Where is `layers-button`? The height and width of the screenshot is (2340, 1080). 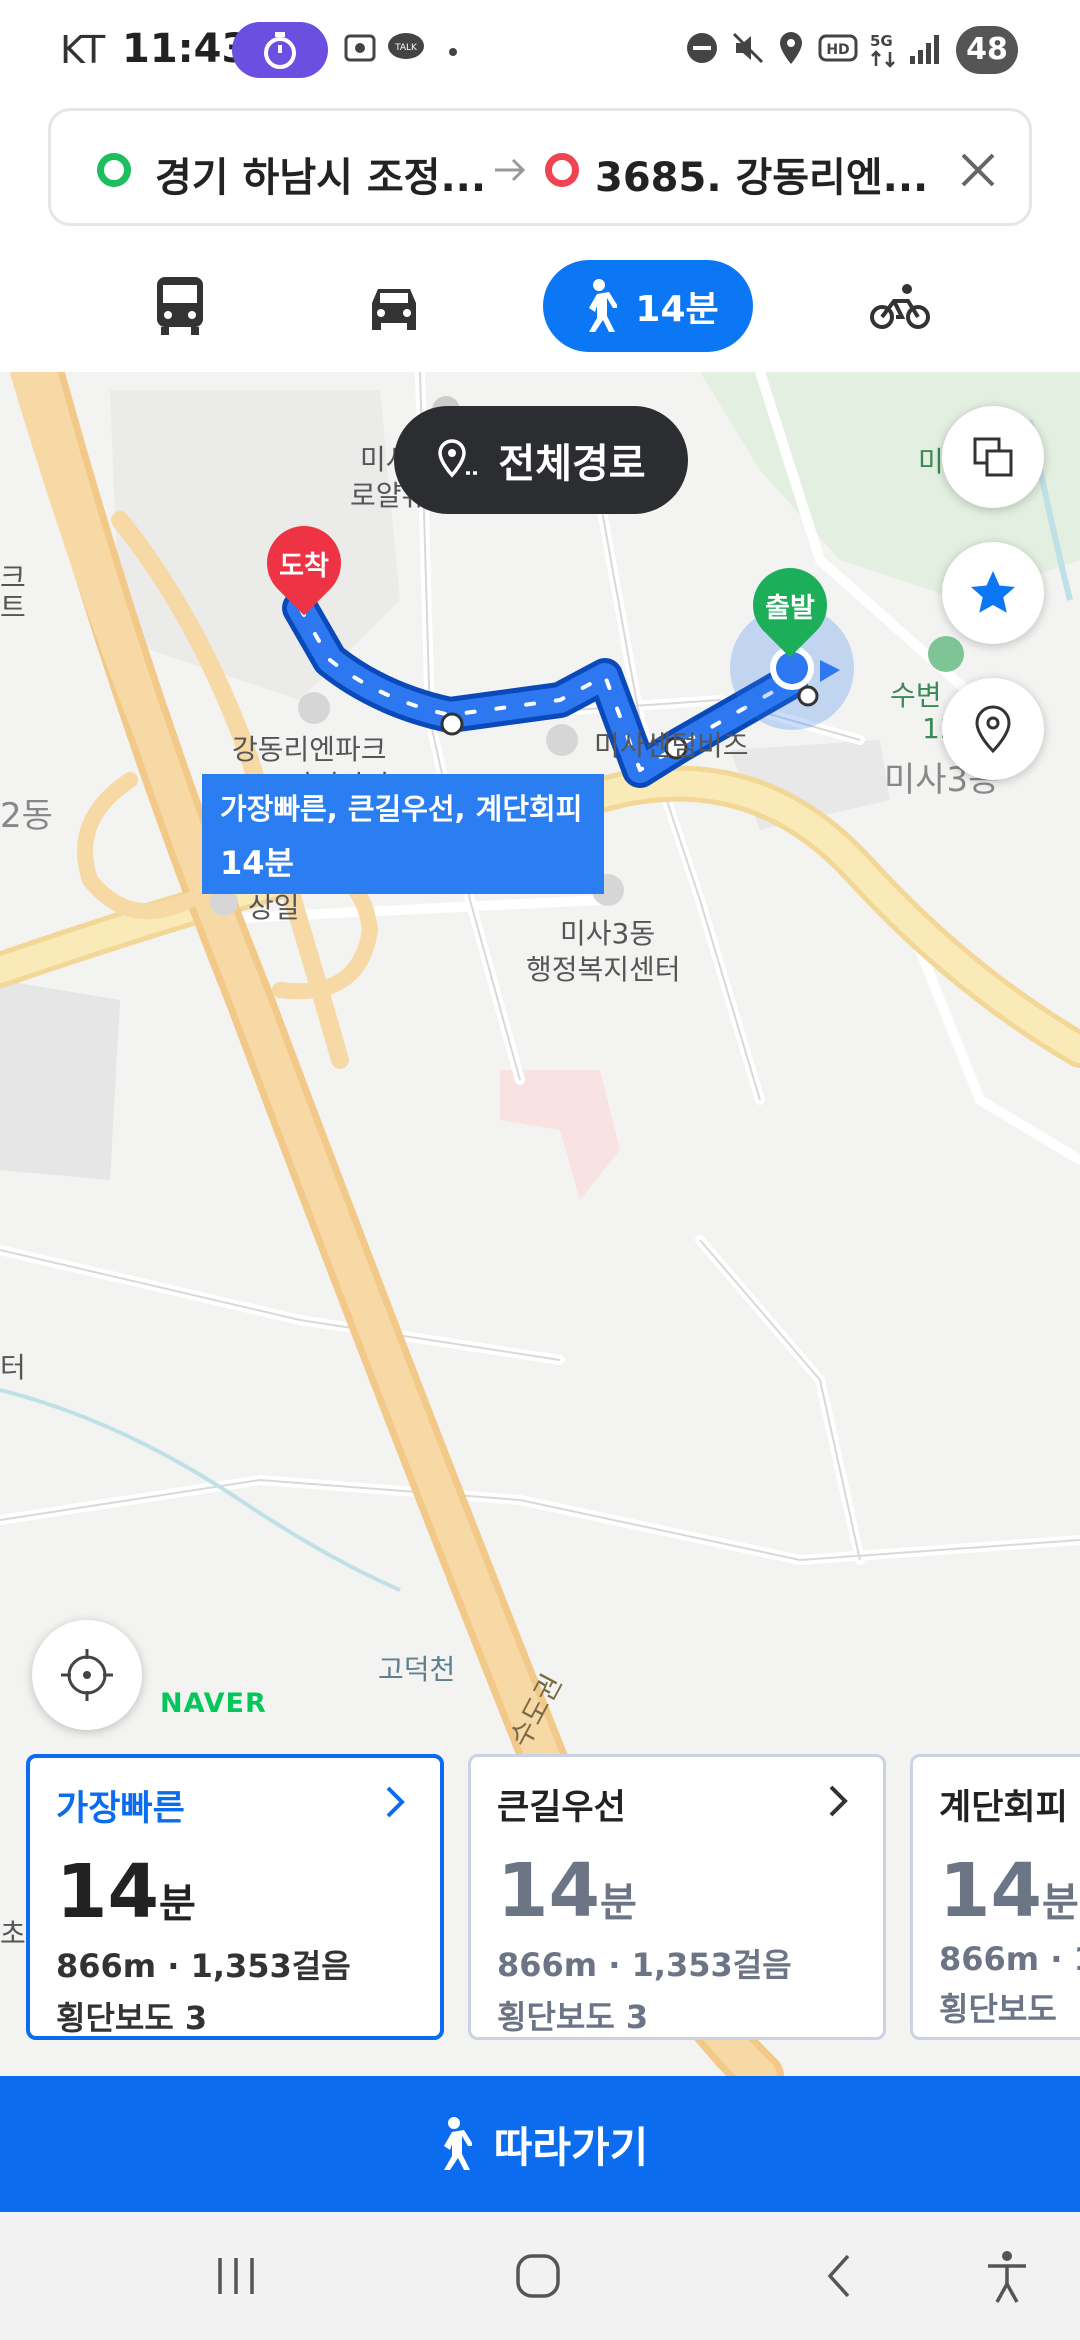
layers-button is located at coordinates (993, 457).